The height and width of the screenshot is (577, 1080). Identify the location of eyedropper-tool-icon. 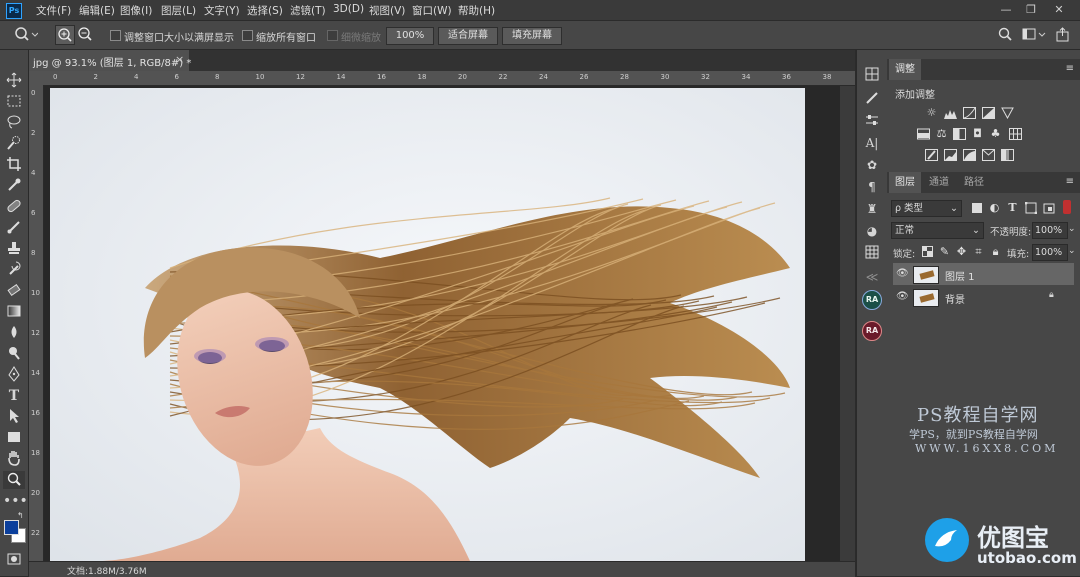
(14, 186).